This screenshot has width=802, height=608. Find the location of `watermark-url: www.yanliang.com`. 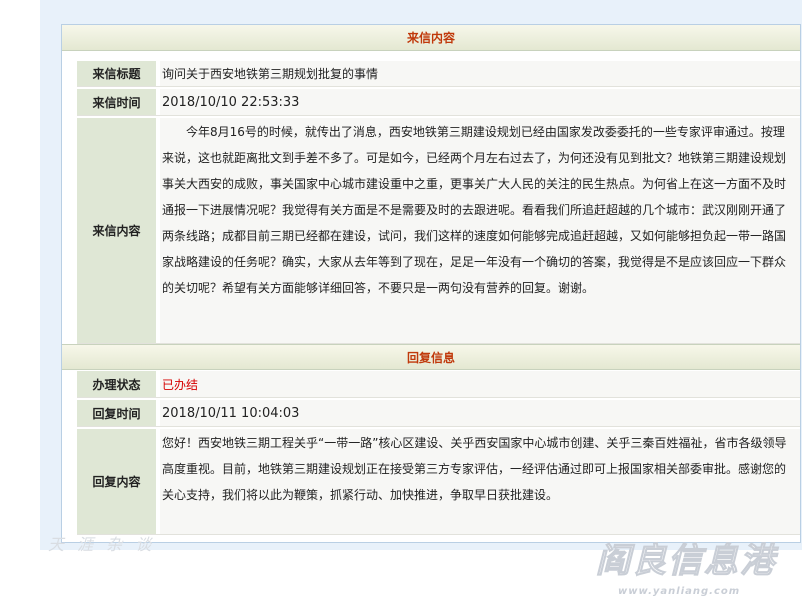

watermark-url: www.yanliang.com is located at coordinates (679, 591).